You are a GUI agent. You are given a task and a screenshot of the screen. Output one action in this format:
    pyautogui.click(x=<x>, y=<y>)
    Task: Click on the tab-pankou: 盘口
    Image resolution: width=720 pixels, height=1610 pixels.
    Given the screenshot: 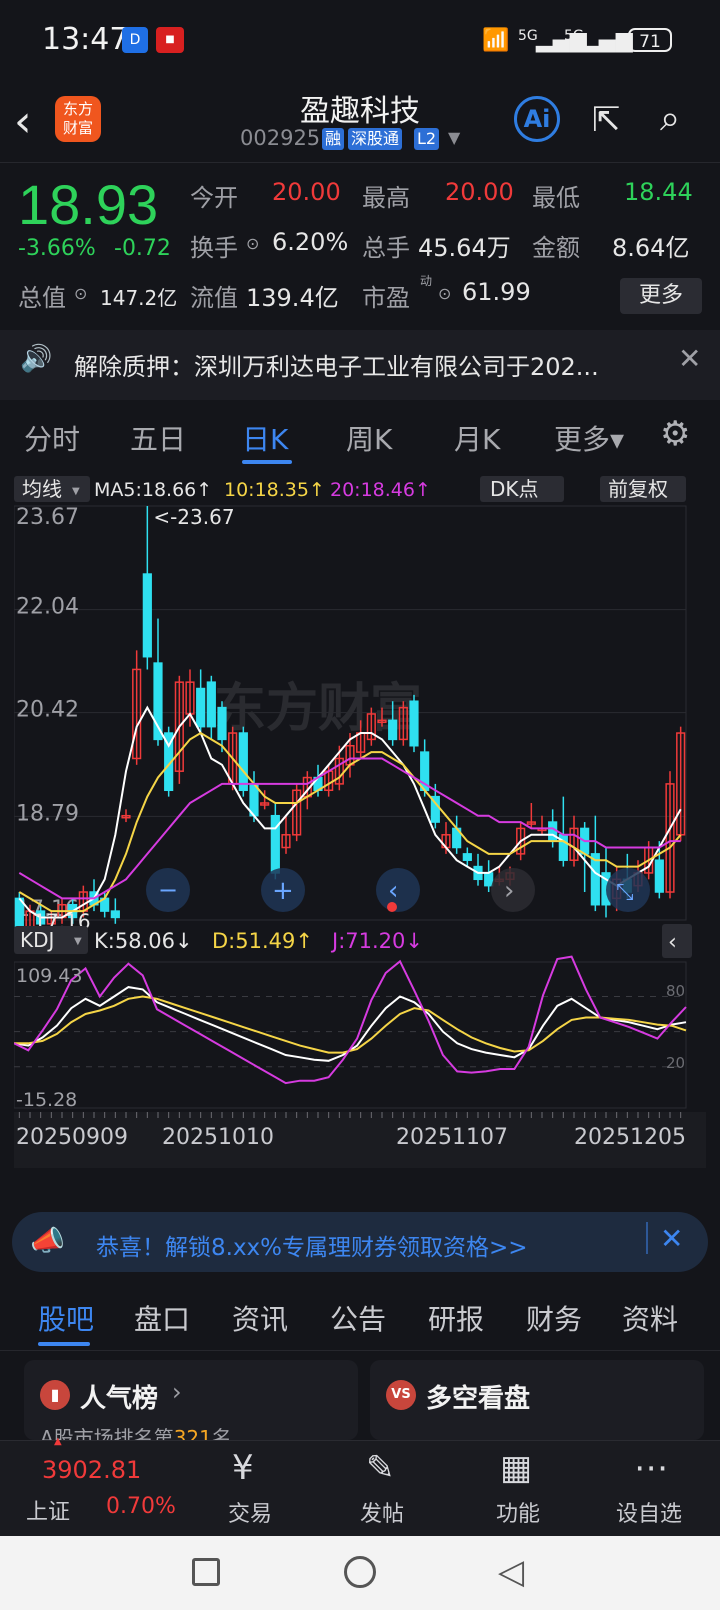 What is the action you would take?
    pyautogui.click(x=162, y=1318)
    